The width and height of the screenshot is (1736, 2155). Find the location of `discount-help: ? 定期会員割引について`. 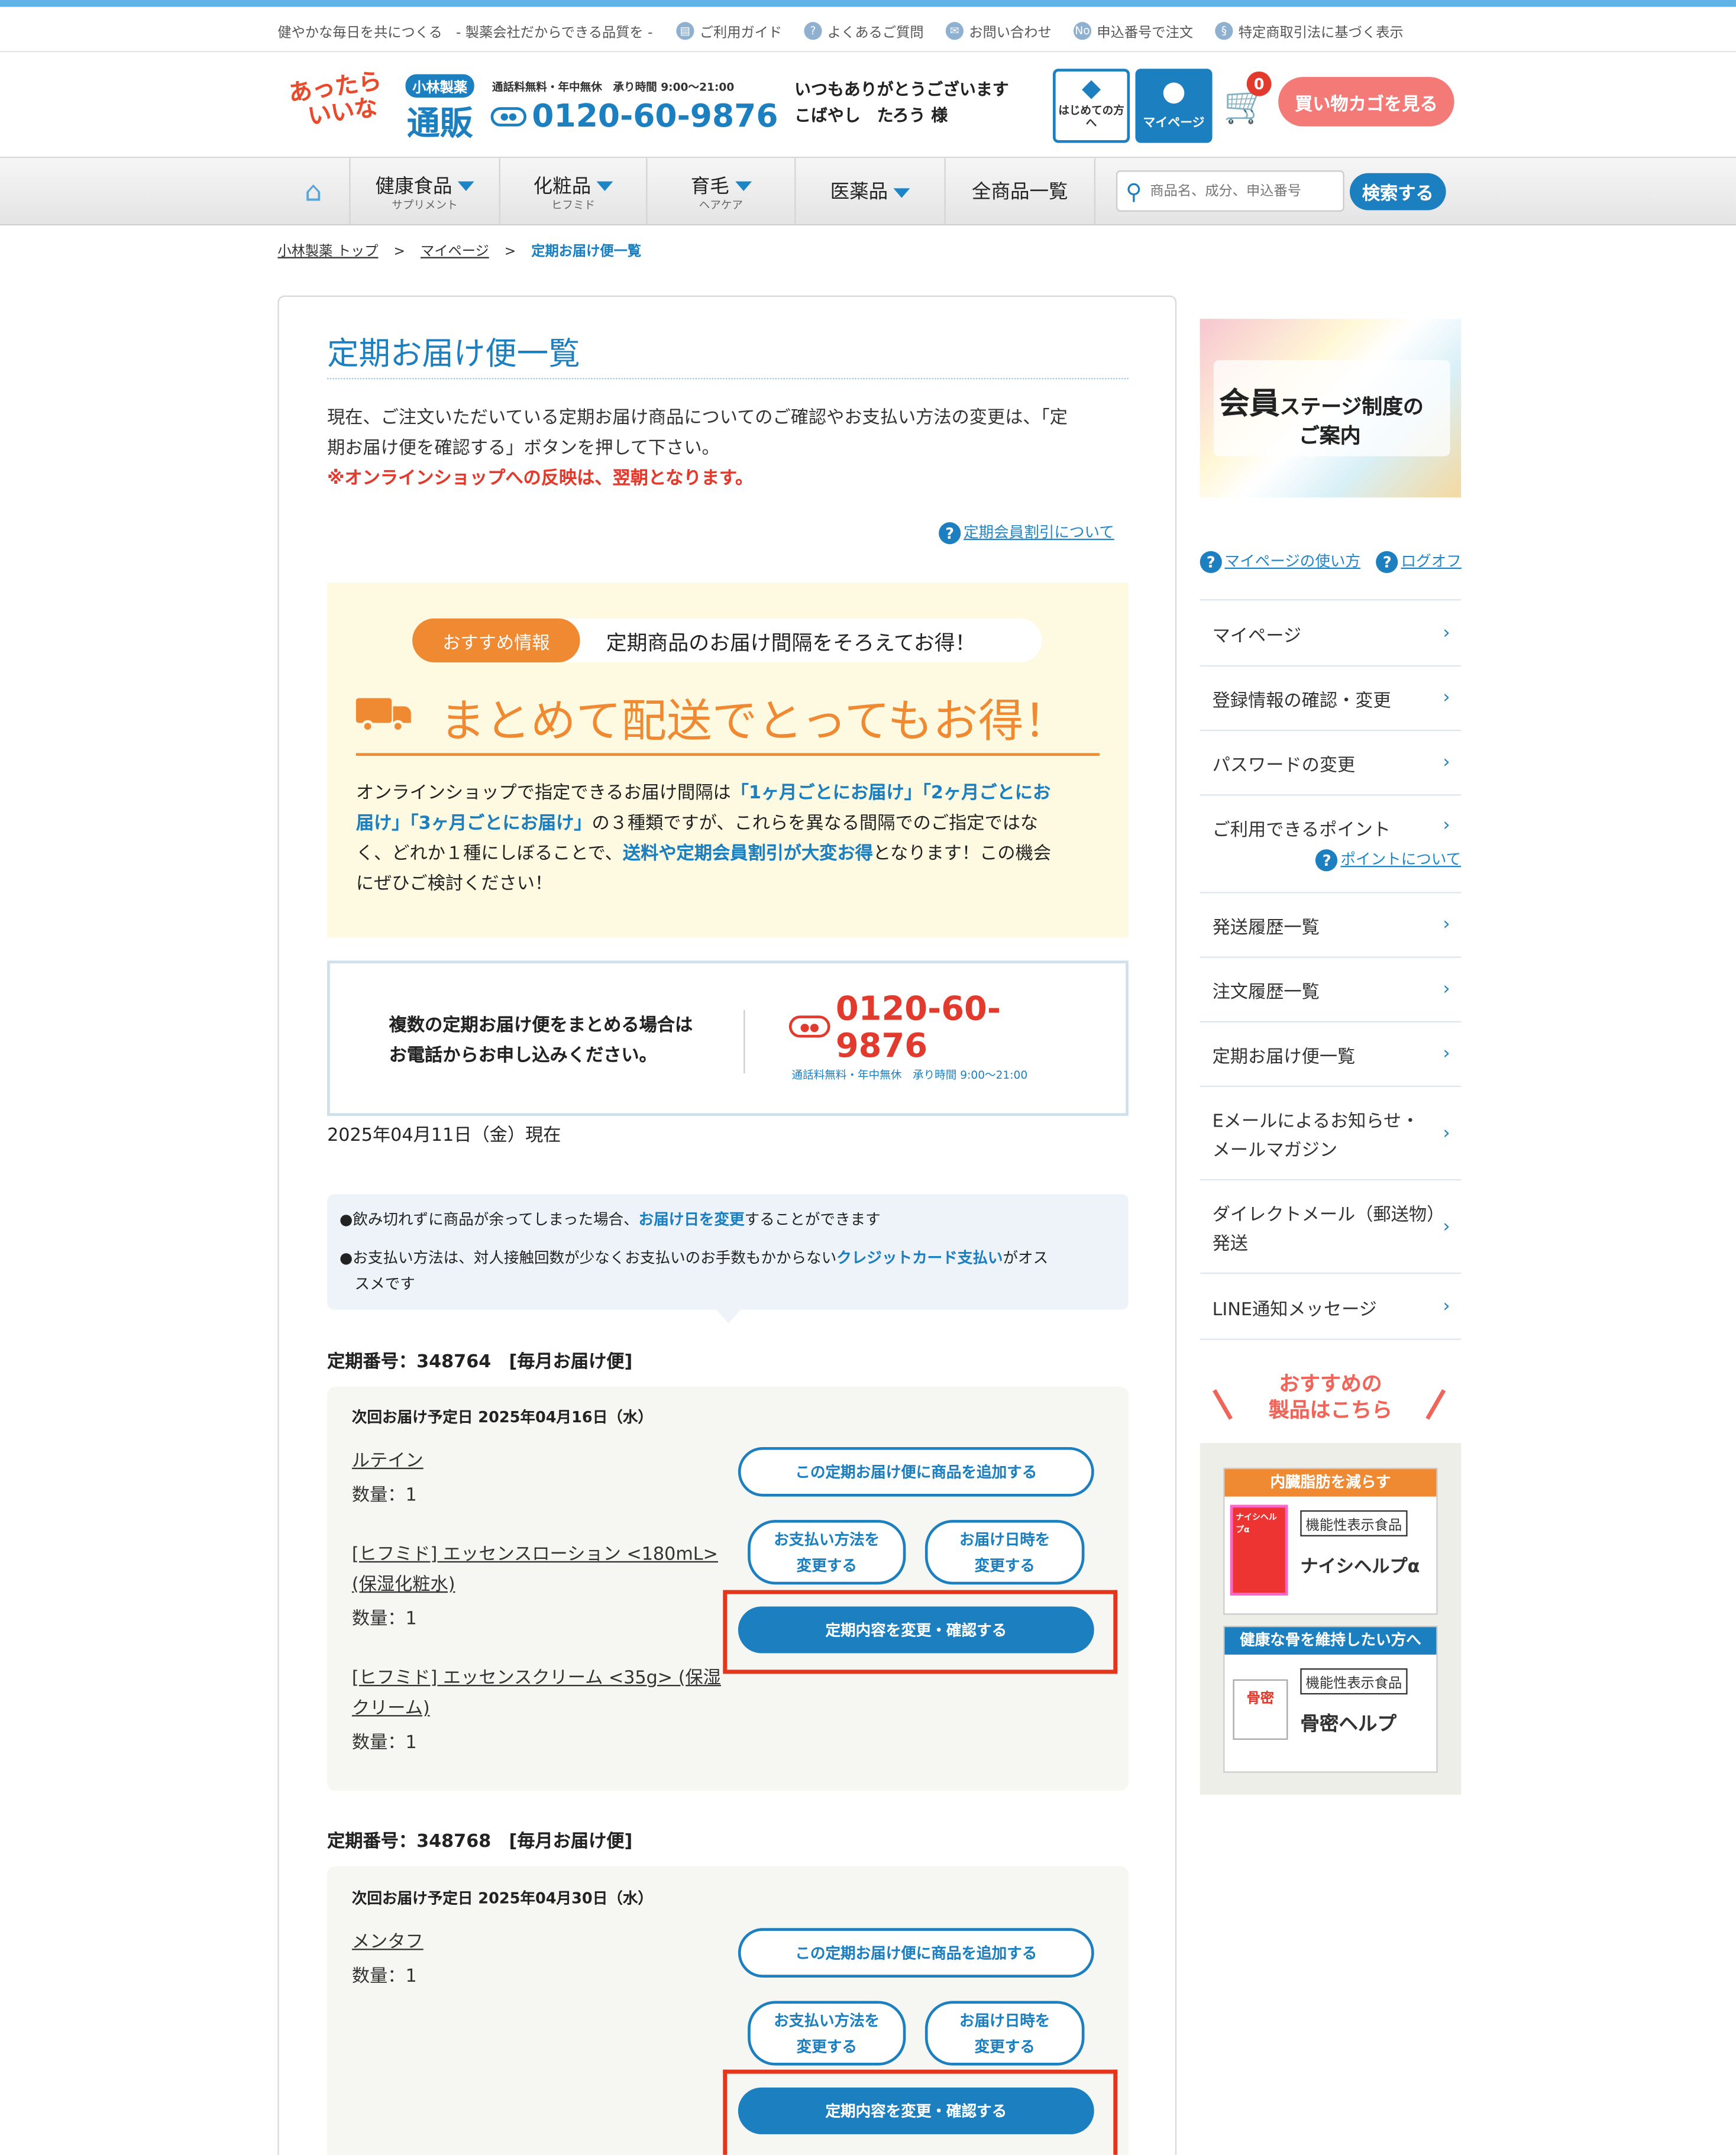

discount-help: ? 定期会員割引について is located at coordinates (1026, 533).